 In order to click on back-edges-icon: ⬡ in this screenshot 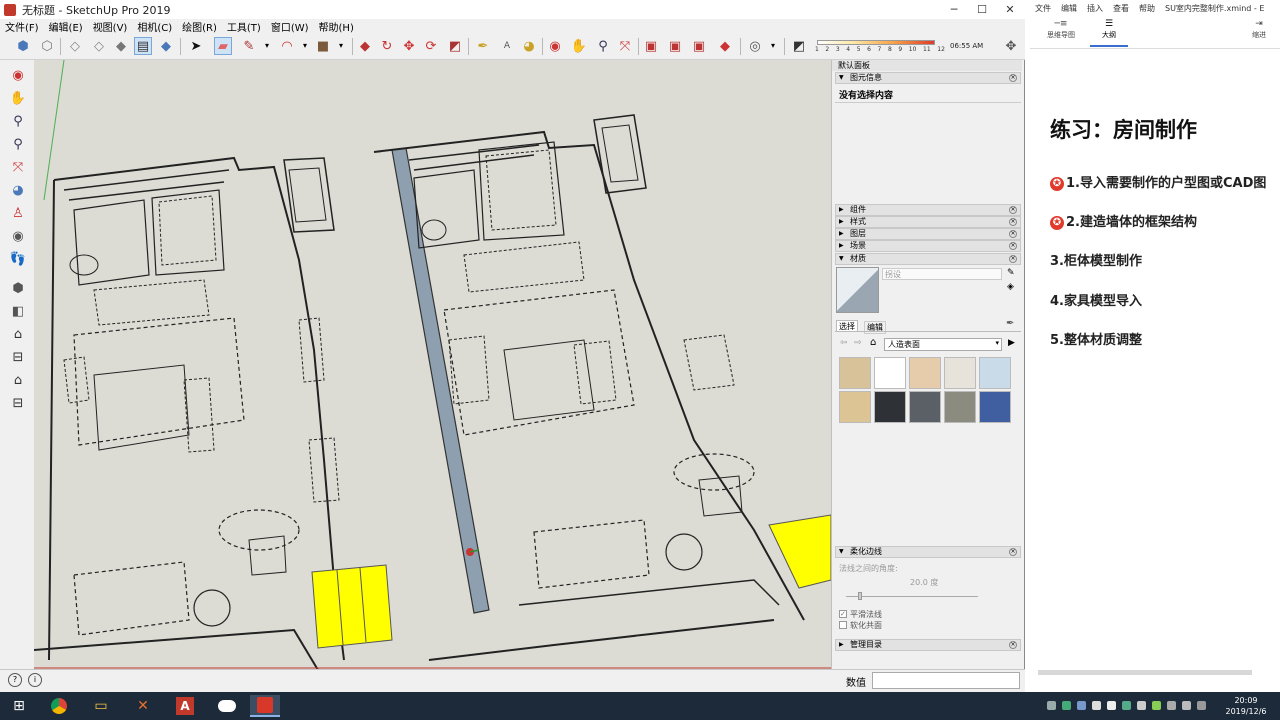, I will do `click(47, 46)`.